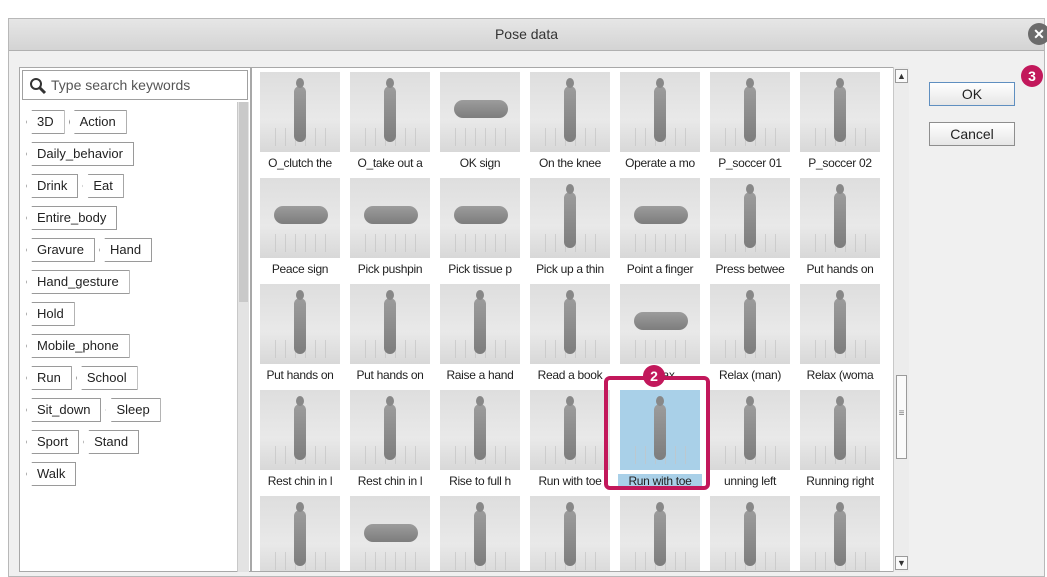 This screenshot has width=1047, height=577. I want to click on pose-item: Raise a hand, so click(480, 337).